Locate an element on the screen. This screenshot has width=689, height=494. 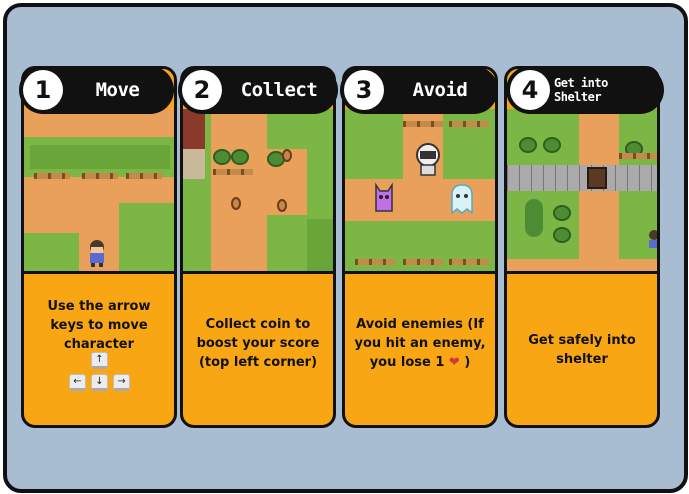
step-number: 4 is located at coordinates (530, 90).